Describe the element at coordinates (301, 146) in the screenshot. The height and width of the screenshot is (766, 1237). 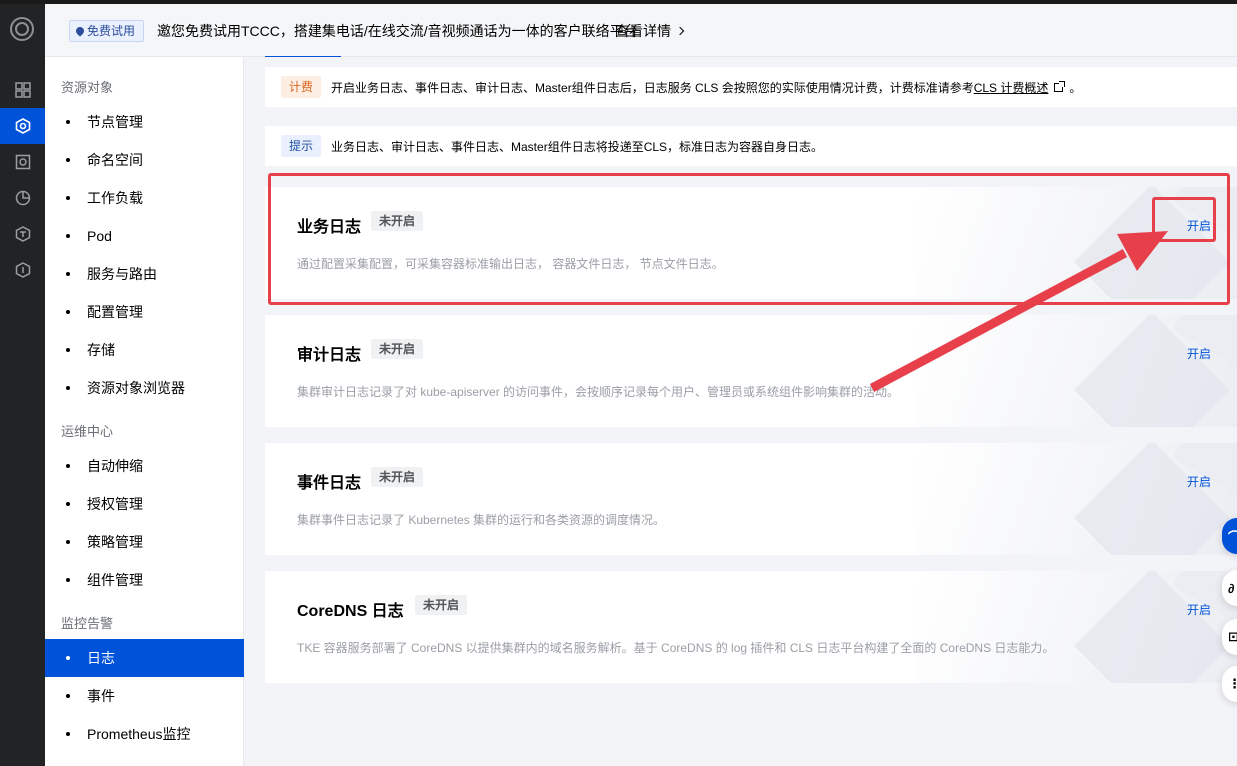
I see `tip-tag: 提示` at that location.